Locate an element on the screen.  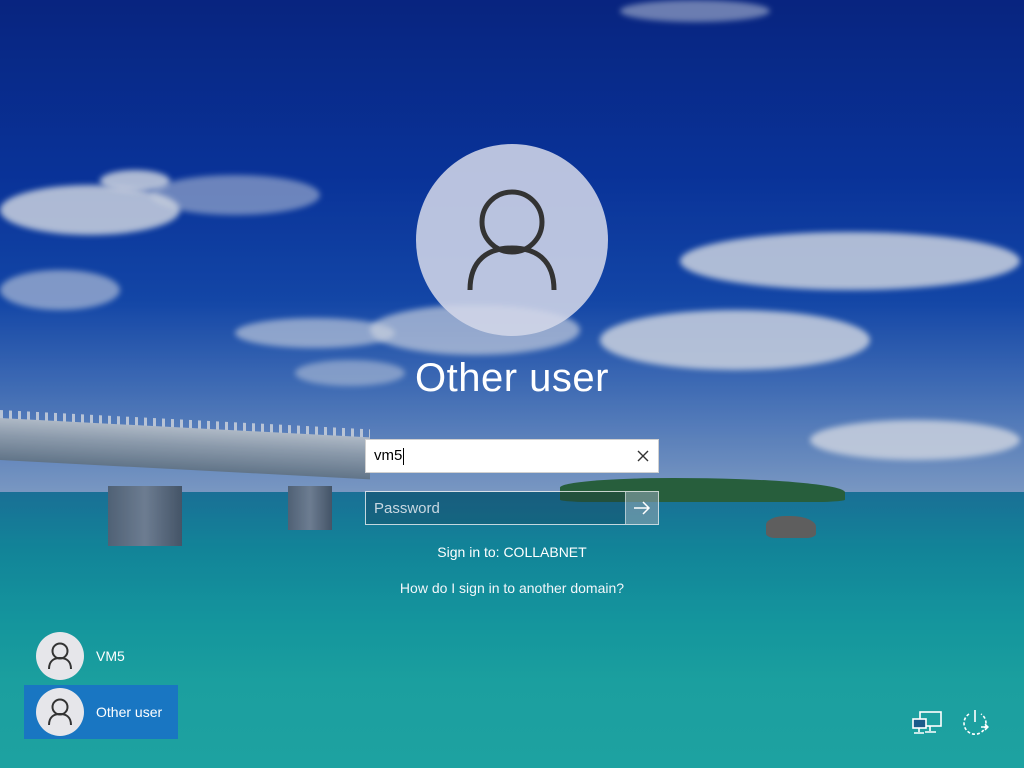
user-list: VM5 Other user is located at coordinates (102, 685).